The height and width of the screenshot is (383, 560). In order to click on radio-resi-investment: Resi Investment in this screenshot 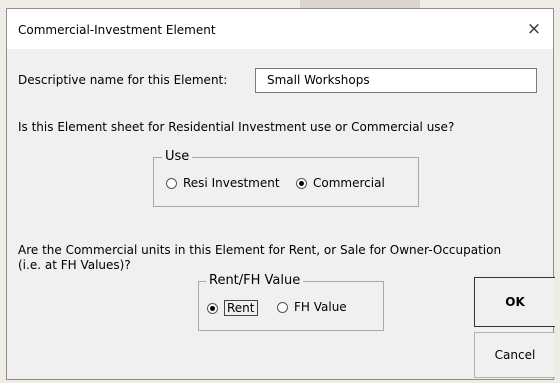, I will do `click(223, 183)`.